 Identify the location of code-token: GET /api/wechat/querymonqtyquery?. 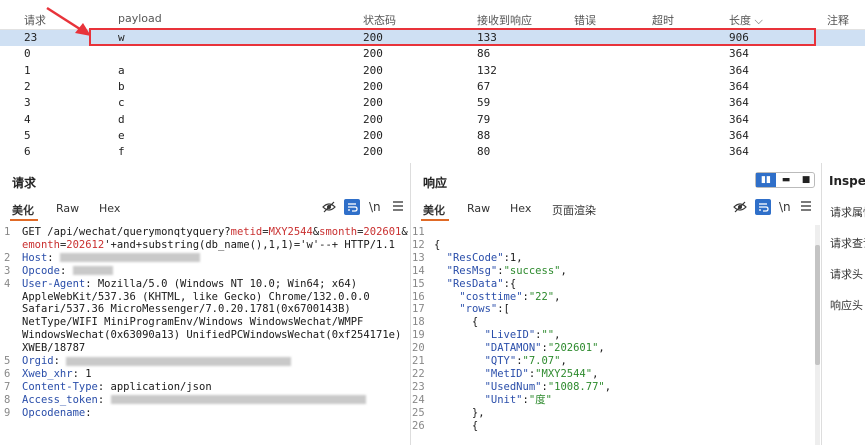
(126, 232).